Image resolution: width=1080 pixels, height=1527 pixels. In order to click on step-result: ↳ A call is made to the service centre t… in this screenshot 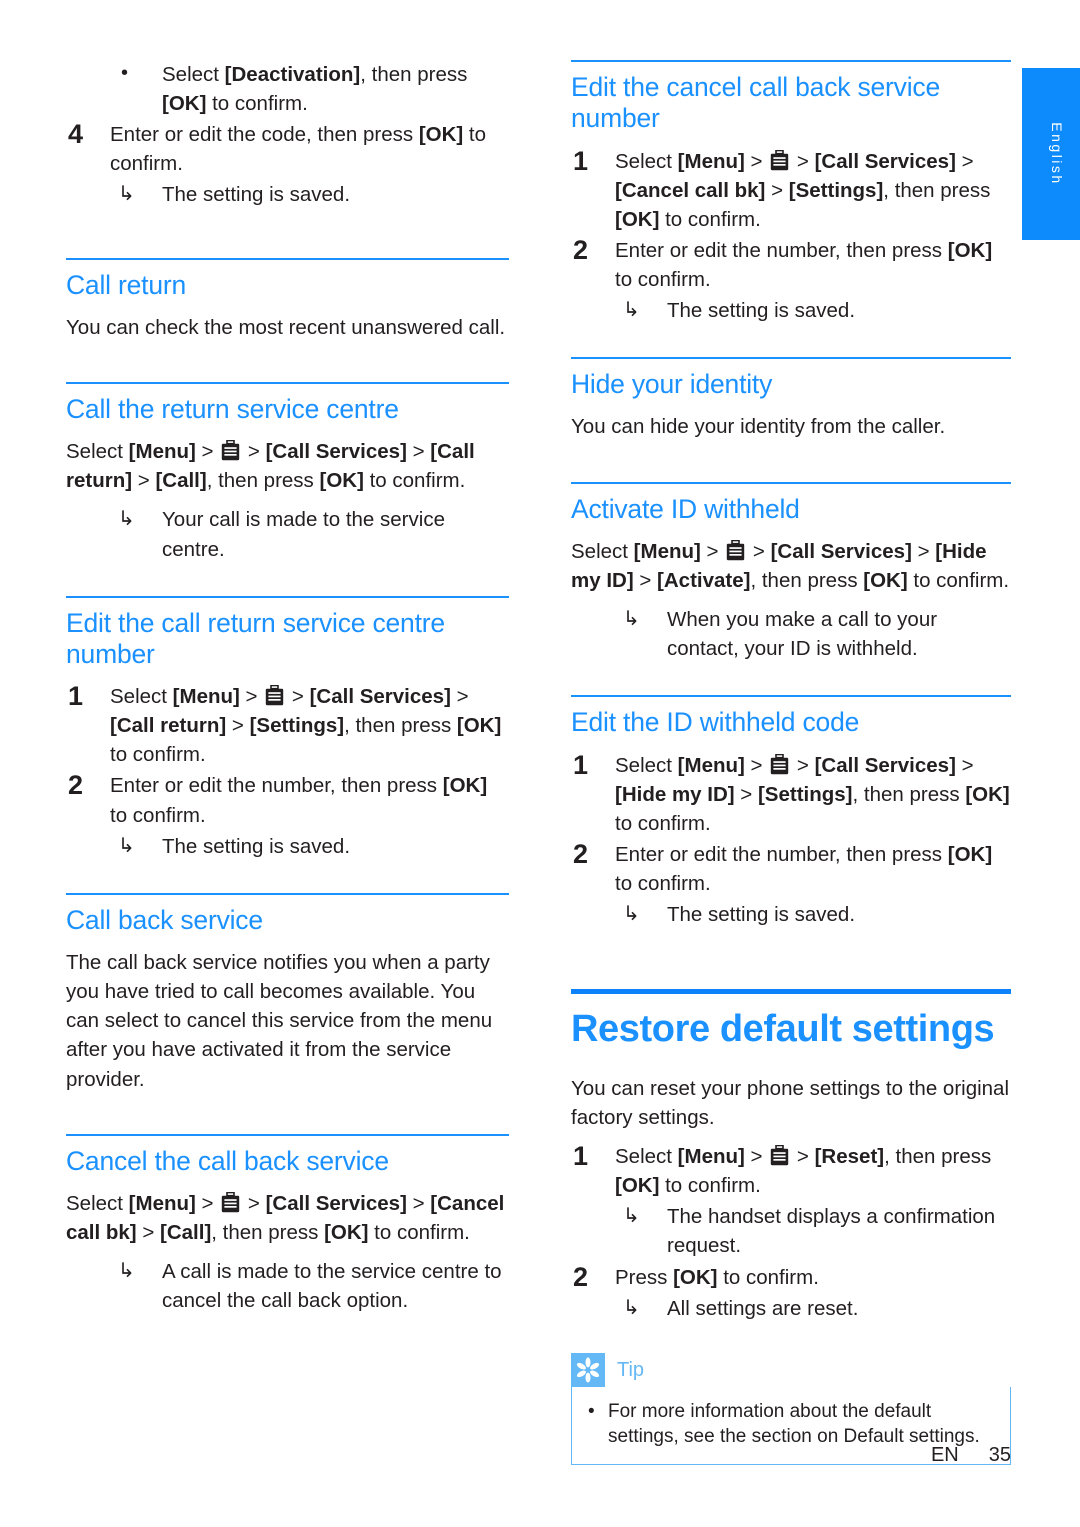, I will do `click(287, 1286)`.